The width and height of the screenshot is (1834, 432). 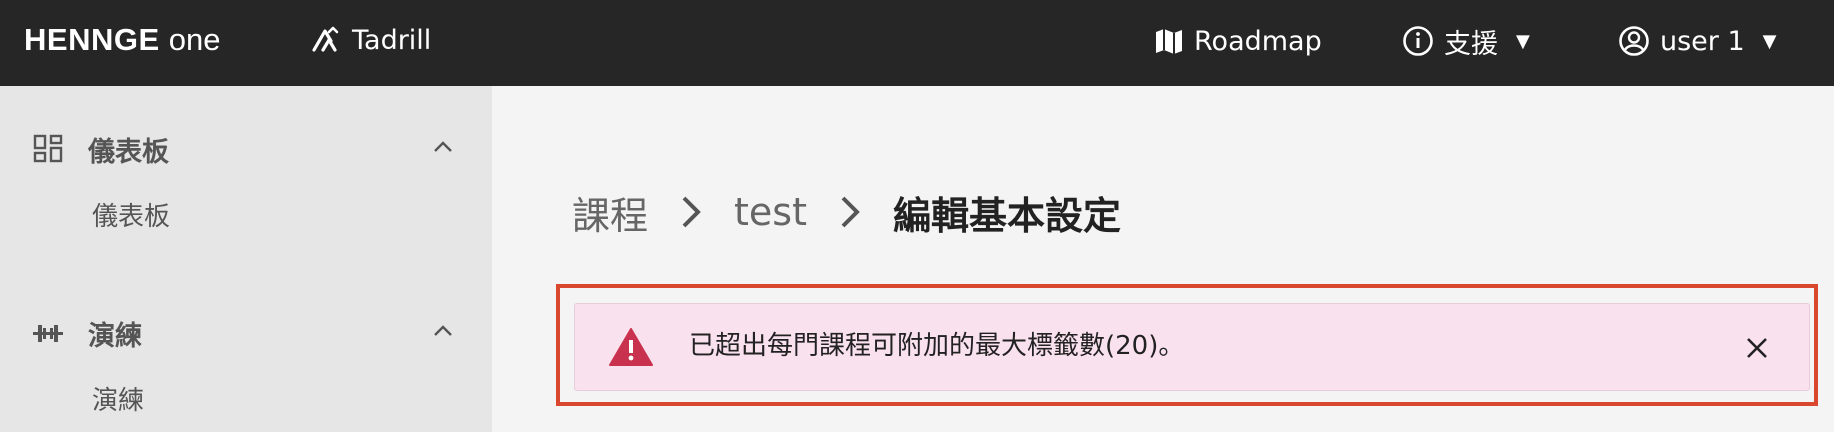 What do you see at coordinates (1169, 41) in the screenshot?
I see `map-icon` at bounding box center [1169, 41].